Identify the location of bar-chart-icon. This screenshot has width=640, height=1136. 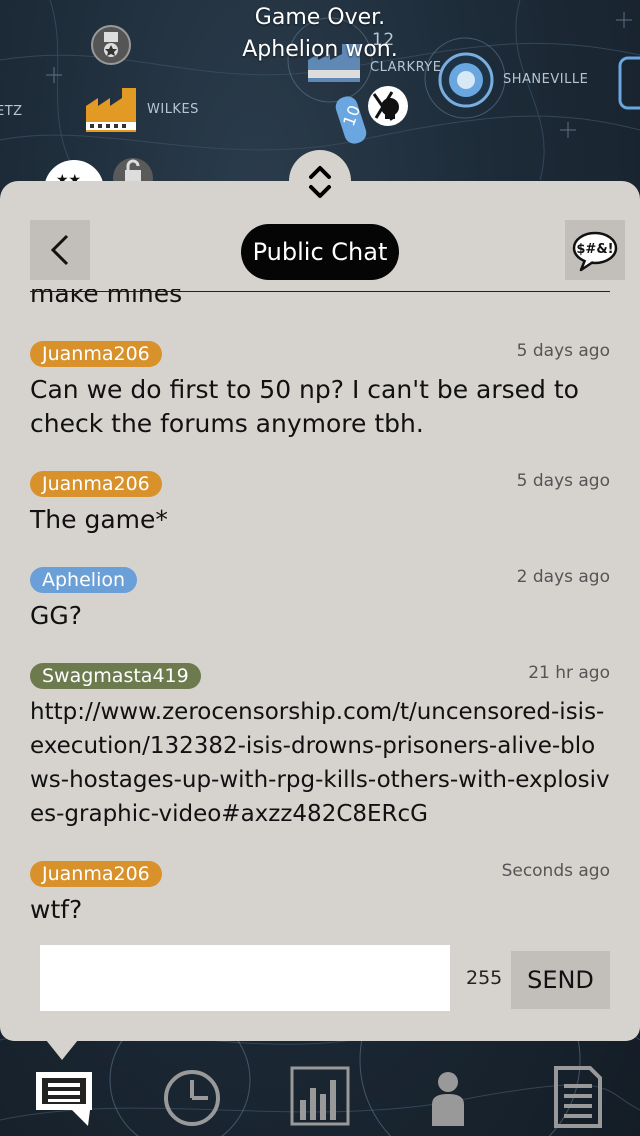
(320, 1096).